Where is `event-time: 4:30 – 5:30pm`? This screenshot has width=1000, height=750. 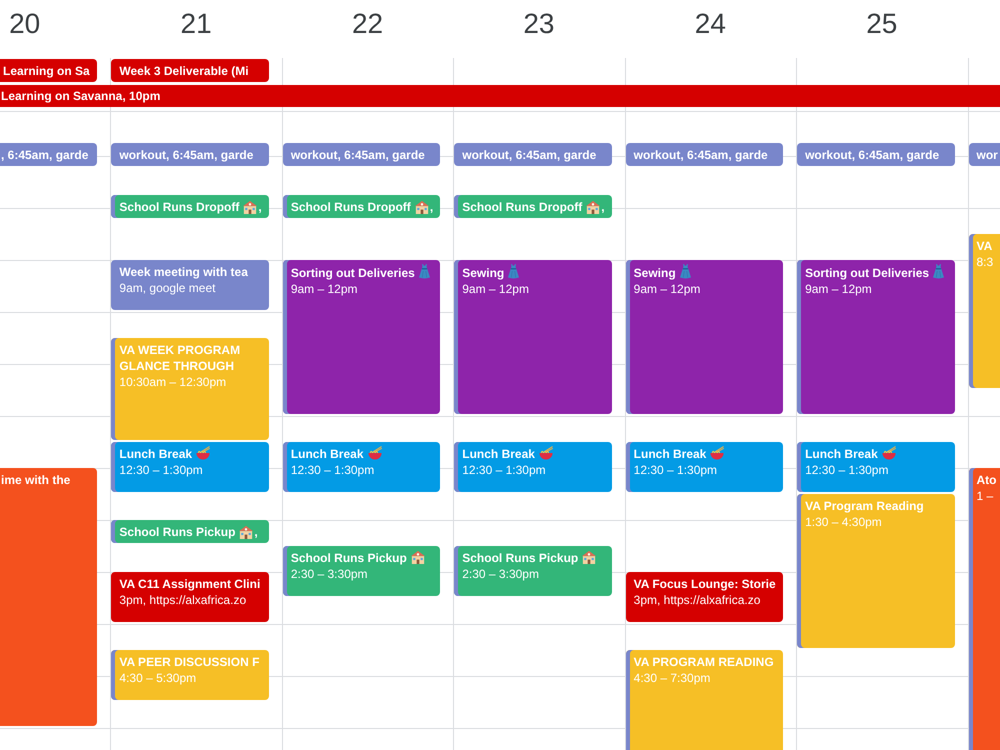
event-time: 4:30 – 5:30pm is located at coordinates (157, 678).